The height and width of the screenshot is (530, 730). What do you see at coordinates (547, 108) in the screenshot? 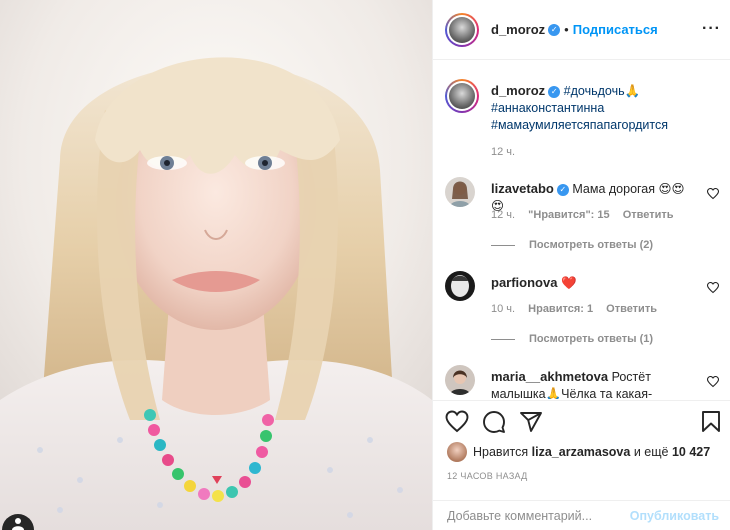
I see `hashtag-link: #аннаконстантинна` at bounding box center [547, 108].